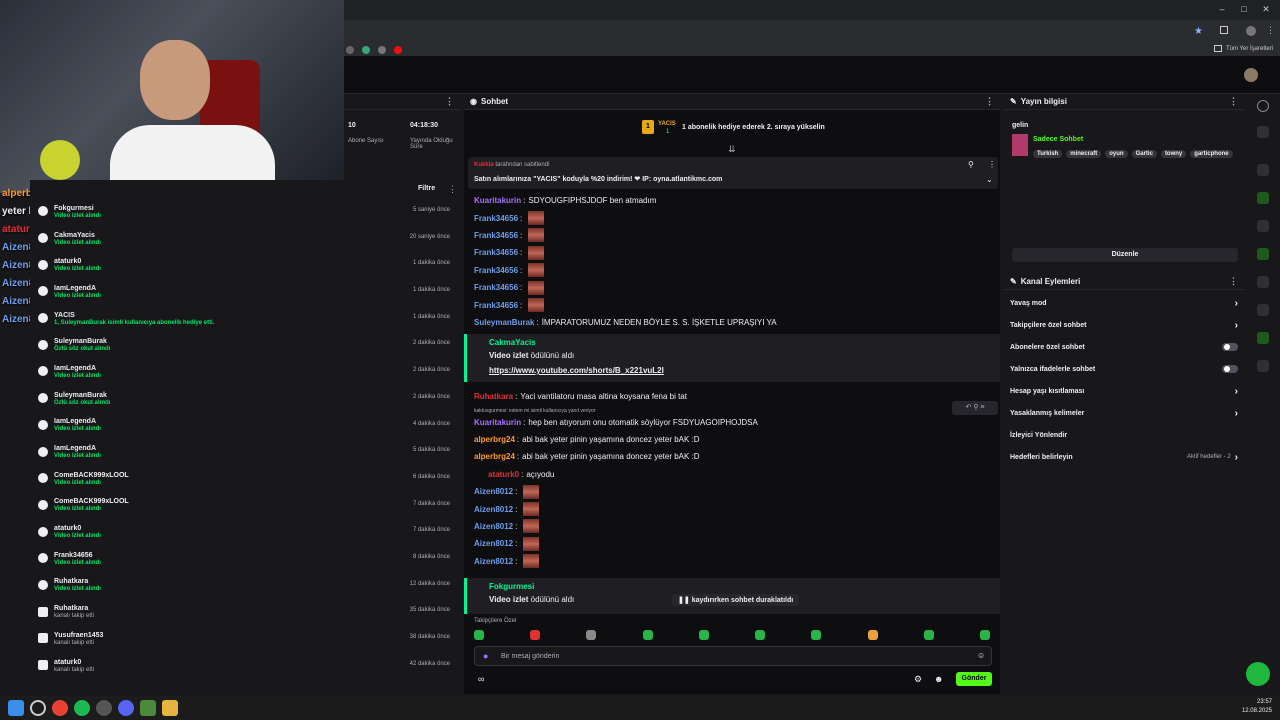 Image resolution: width=1280 pixels, height=720 pixels. Describe the element at coordinates (1124, 457) in the screenshot. I see `channel-action-row: Hedefleri belirleyin Aktif hedefler - 2 ›` at that location.